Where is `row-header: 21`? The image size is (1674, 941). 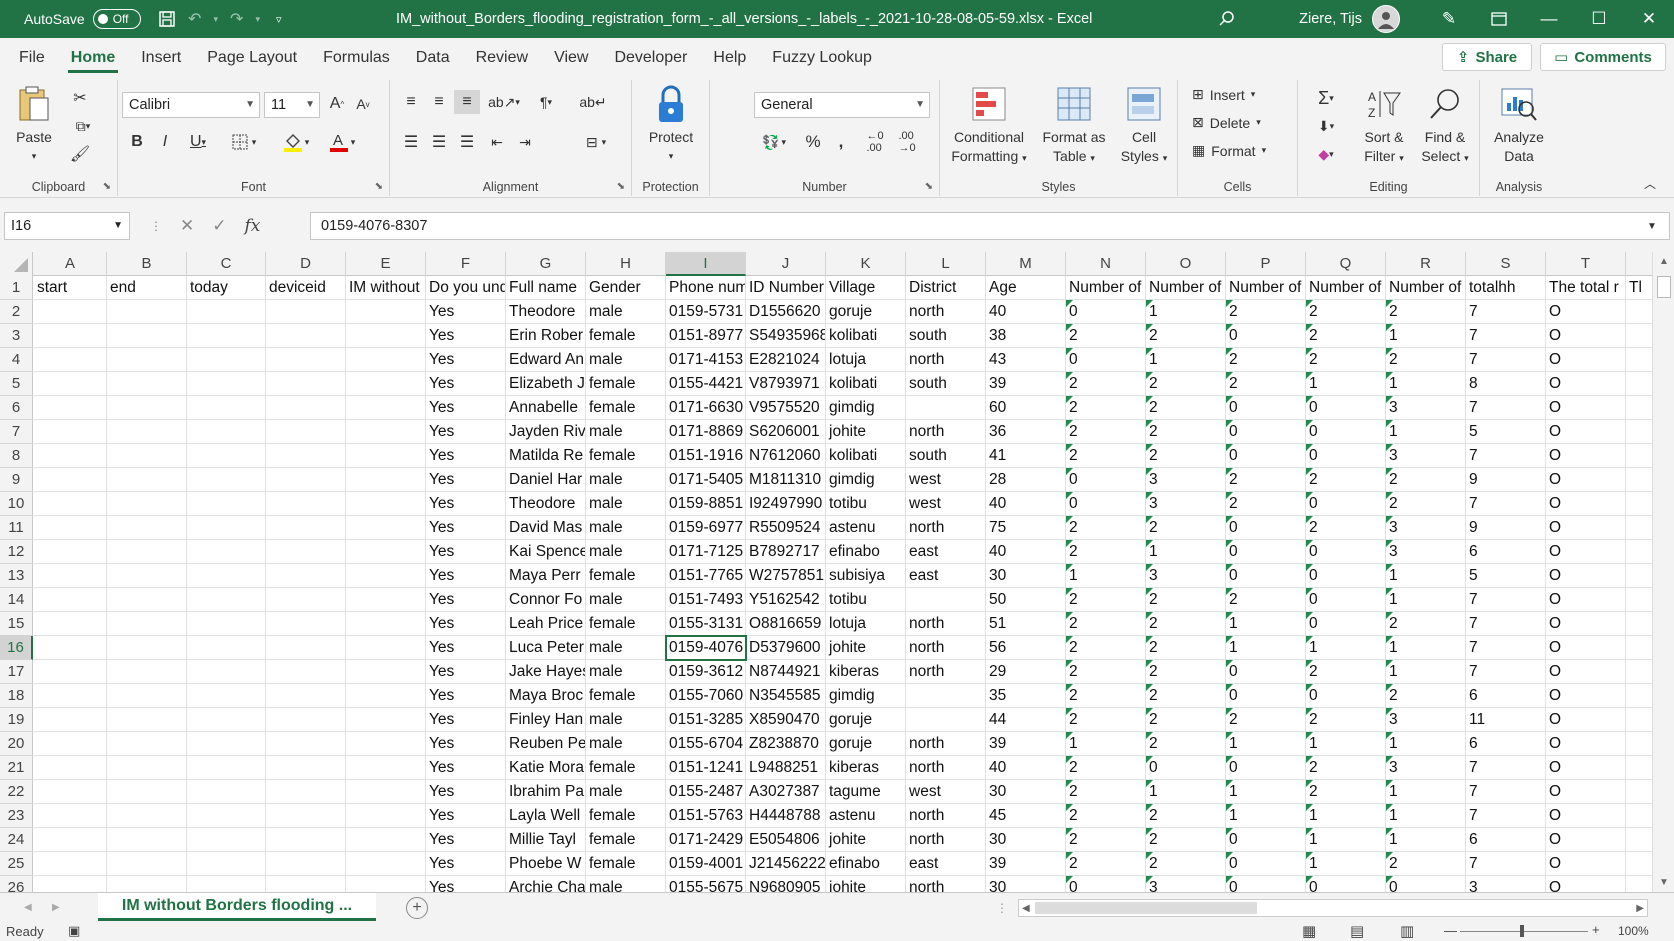
row-header: 21 is located at coordinates (16, 768).